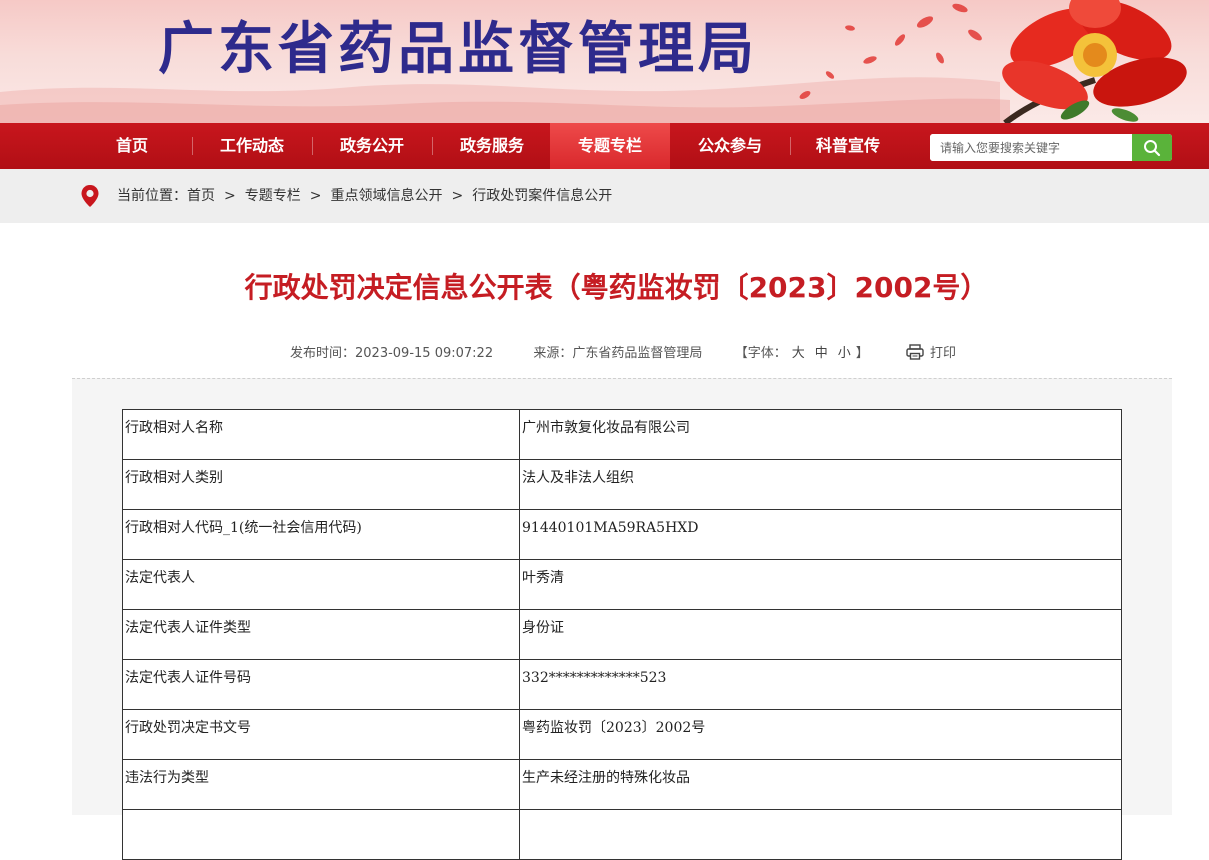  What do you see at coordinates (637, 353) in the screenshot?
I see `source: 广东省药品监督管理局` at bounding box center [637, 353].